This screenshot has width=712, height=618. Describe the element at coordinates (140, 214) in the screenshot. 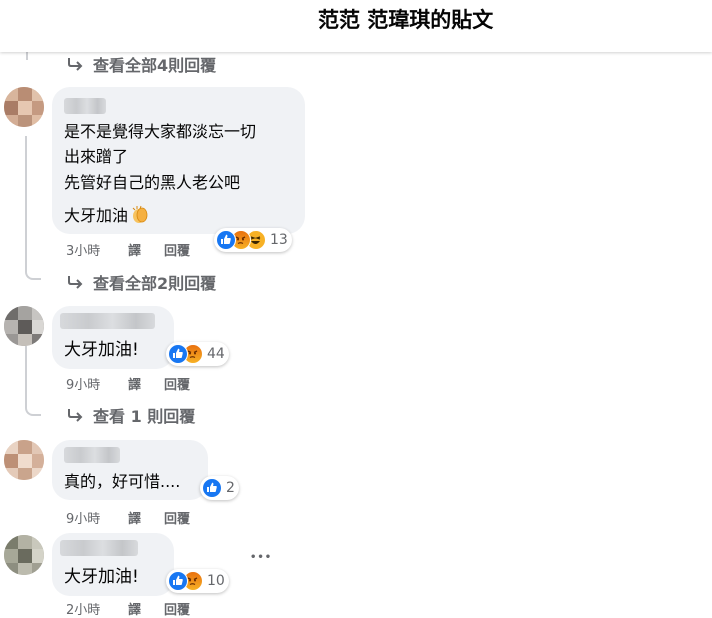

I see `clapping-hands-icon` at that location.